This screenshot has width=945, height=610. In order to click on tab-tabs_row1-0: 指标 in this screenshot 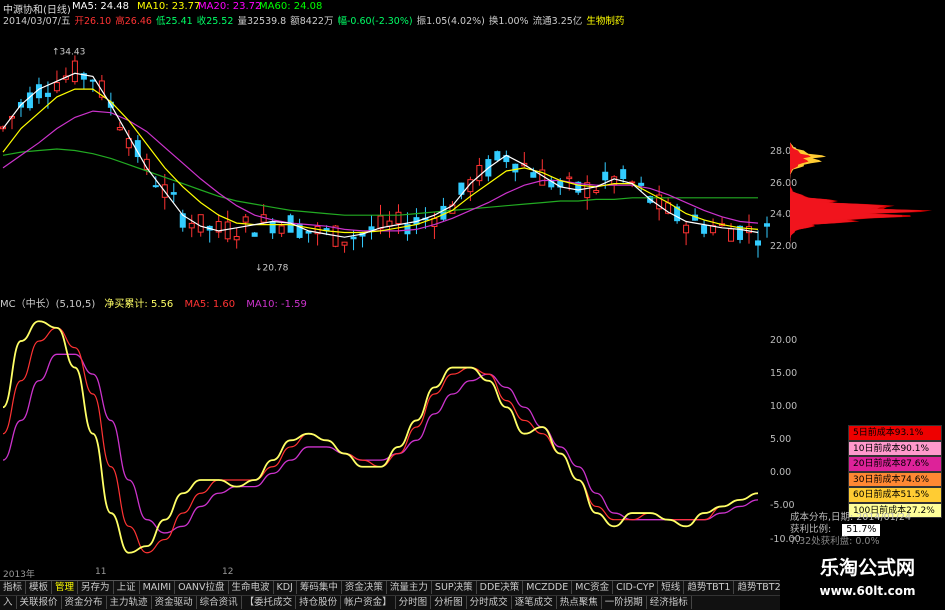, I will do `click(13, 587)`.